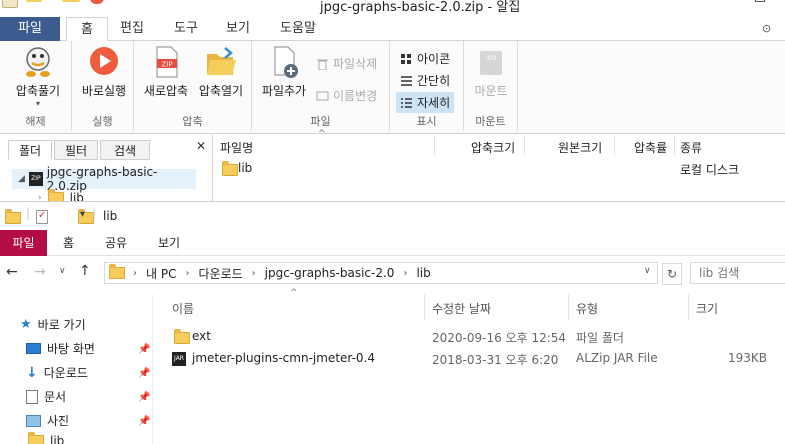 Image resolution: width=785 pixels, height=444 pixels. Describe the element at coordinates (125, 150) in the screenshot. I see `pane-tab-search: 검색` at that location.